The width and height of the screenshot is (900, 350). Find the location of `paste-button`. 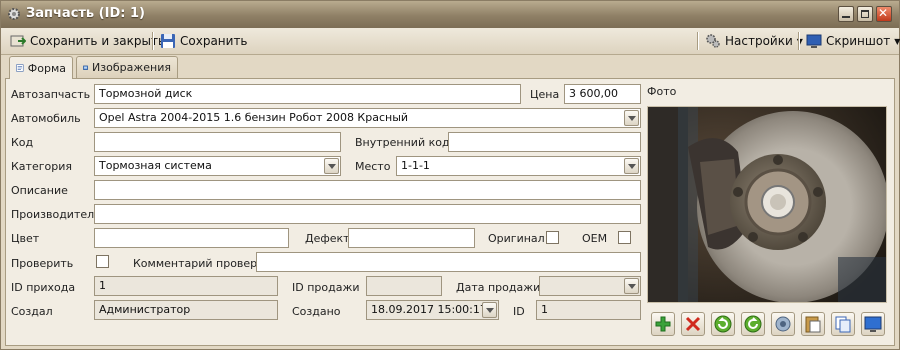

paste-button is located at coordinates (813, 324).